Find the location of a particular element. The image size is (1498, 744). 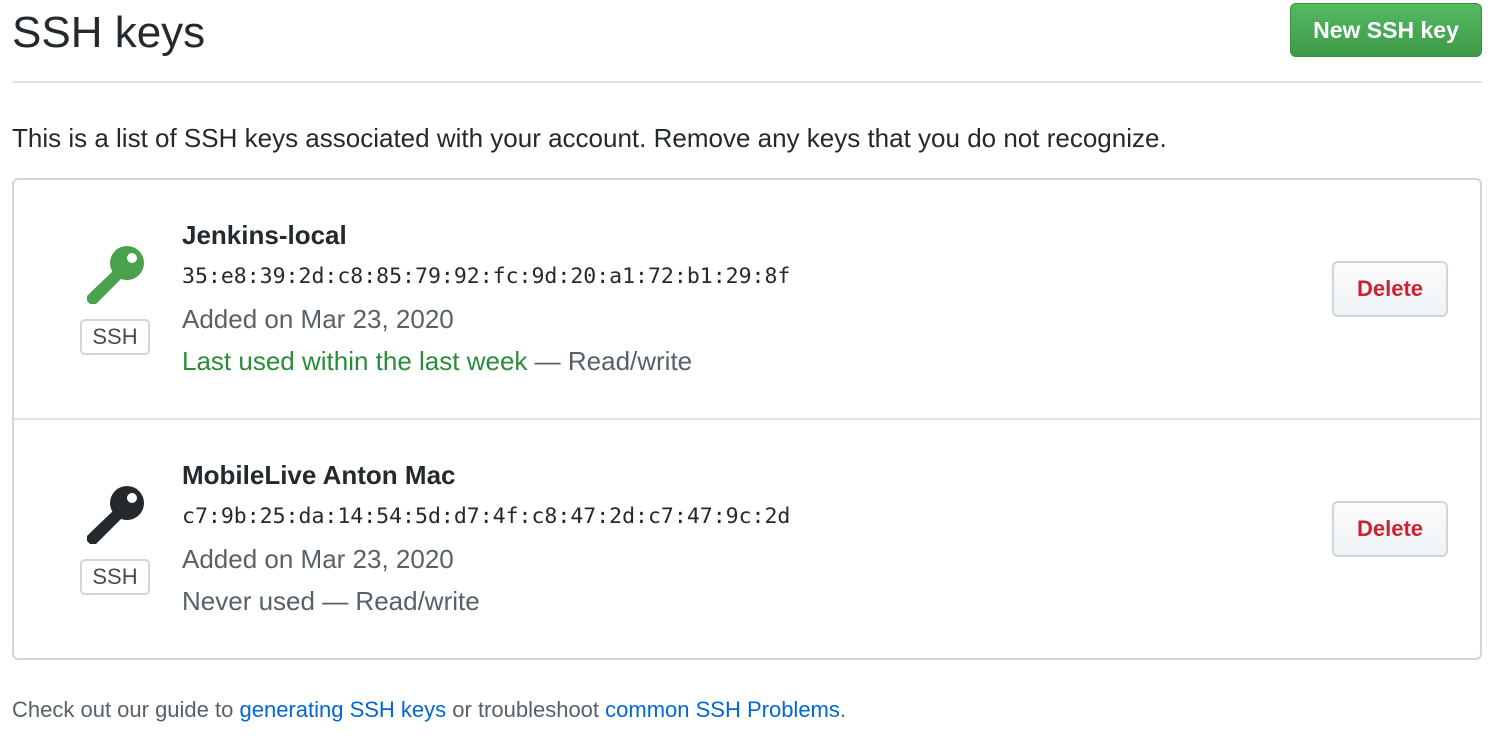

key-usage: Never used — Read/write is located at coordinates (331, 601).